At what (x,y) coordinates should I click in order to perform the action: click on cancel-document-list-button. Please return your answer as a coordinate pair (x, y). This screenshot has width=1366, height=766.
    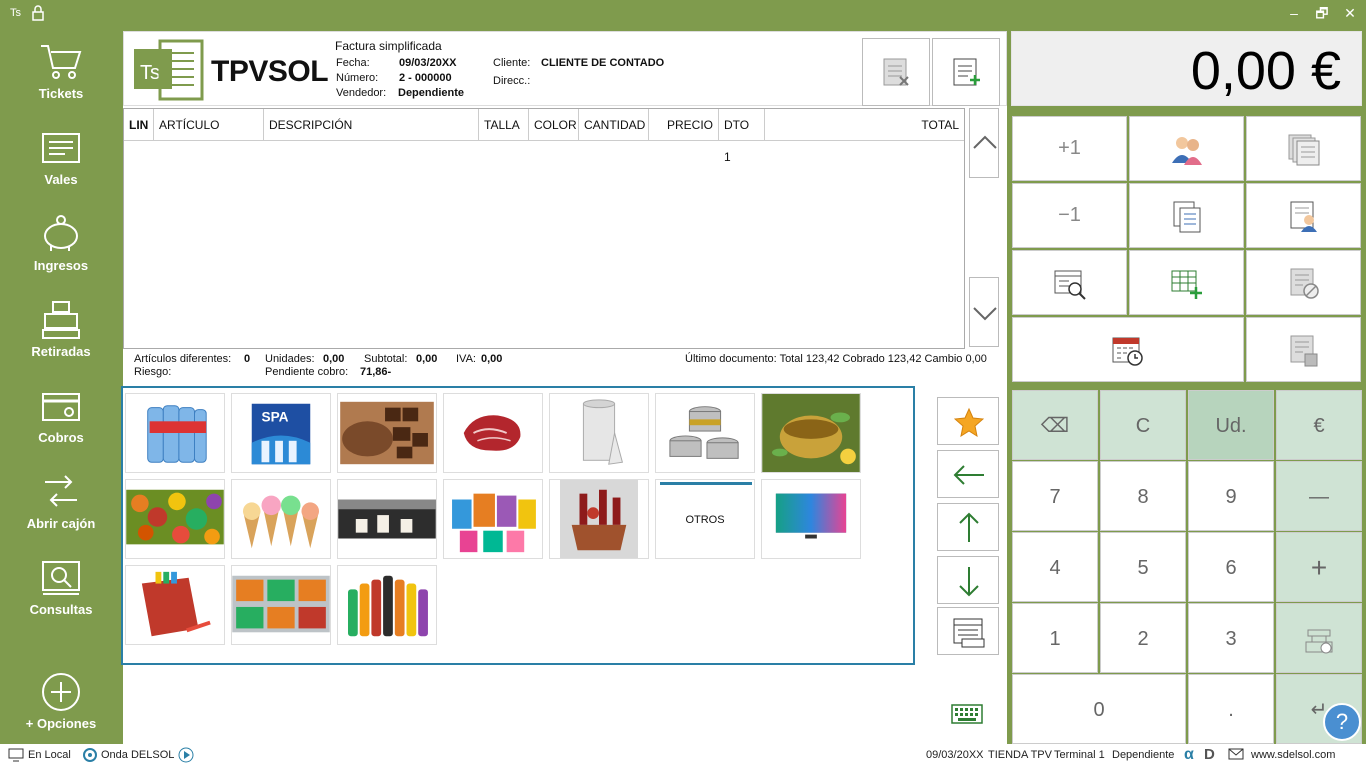
    Looking at the image, I should click on (1303, 282).